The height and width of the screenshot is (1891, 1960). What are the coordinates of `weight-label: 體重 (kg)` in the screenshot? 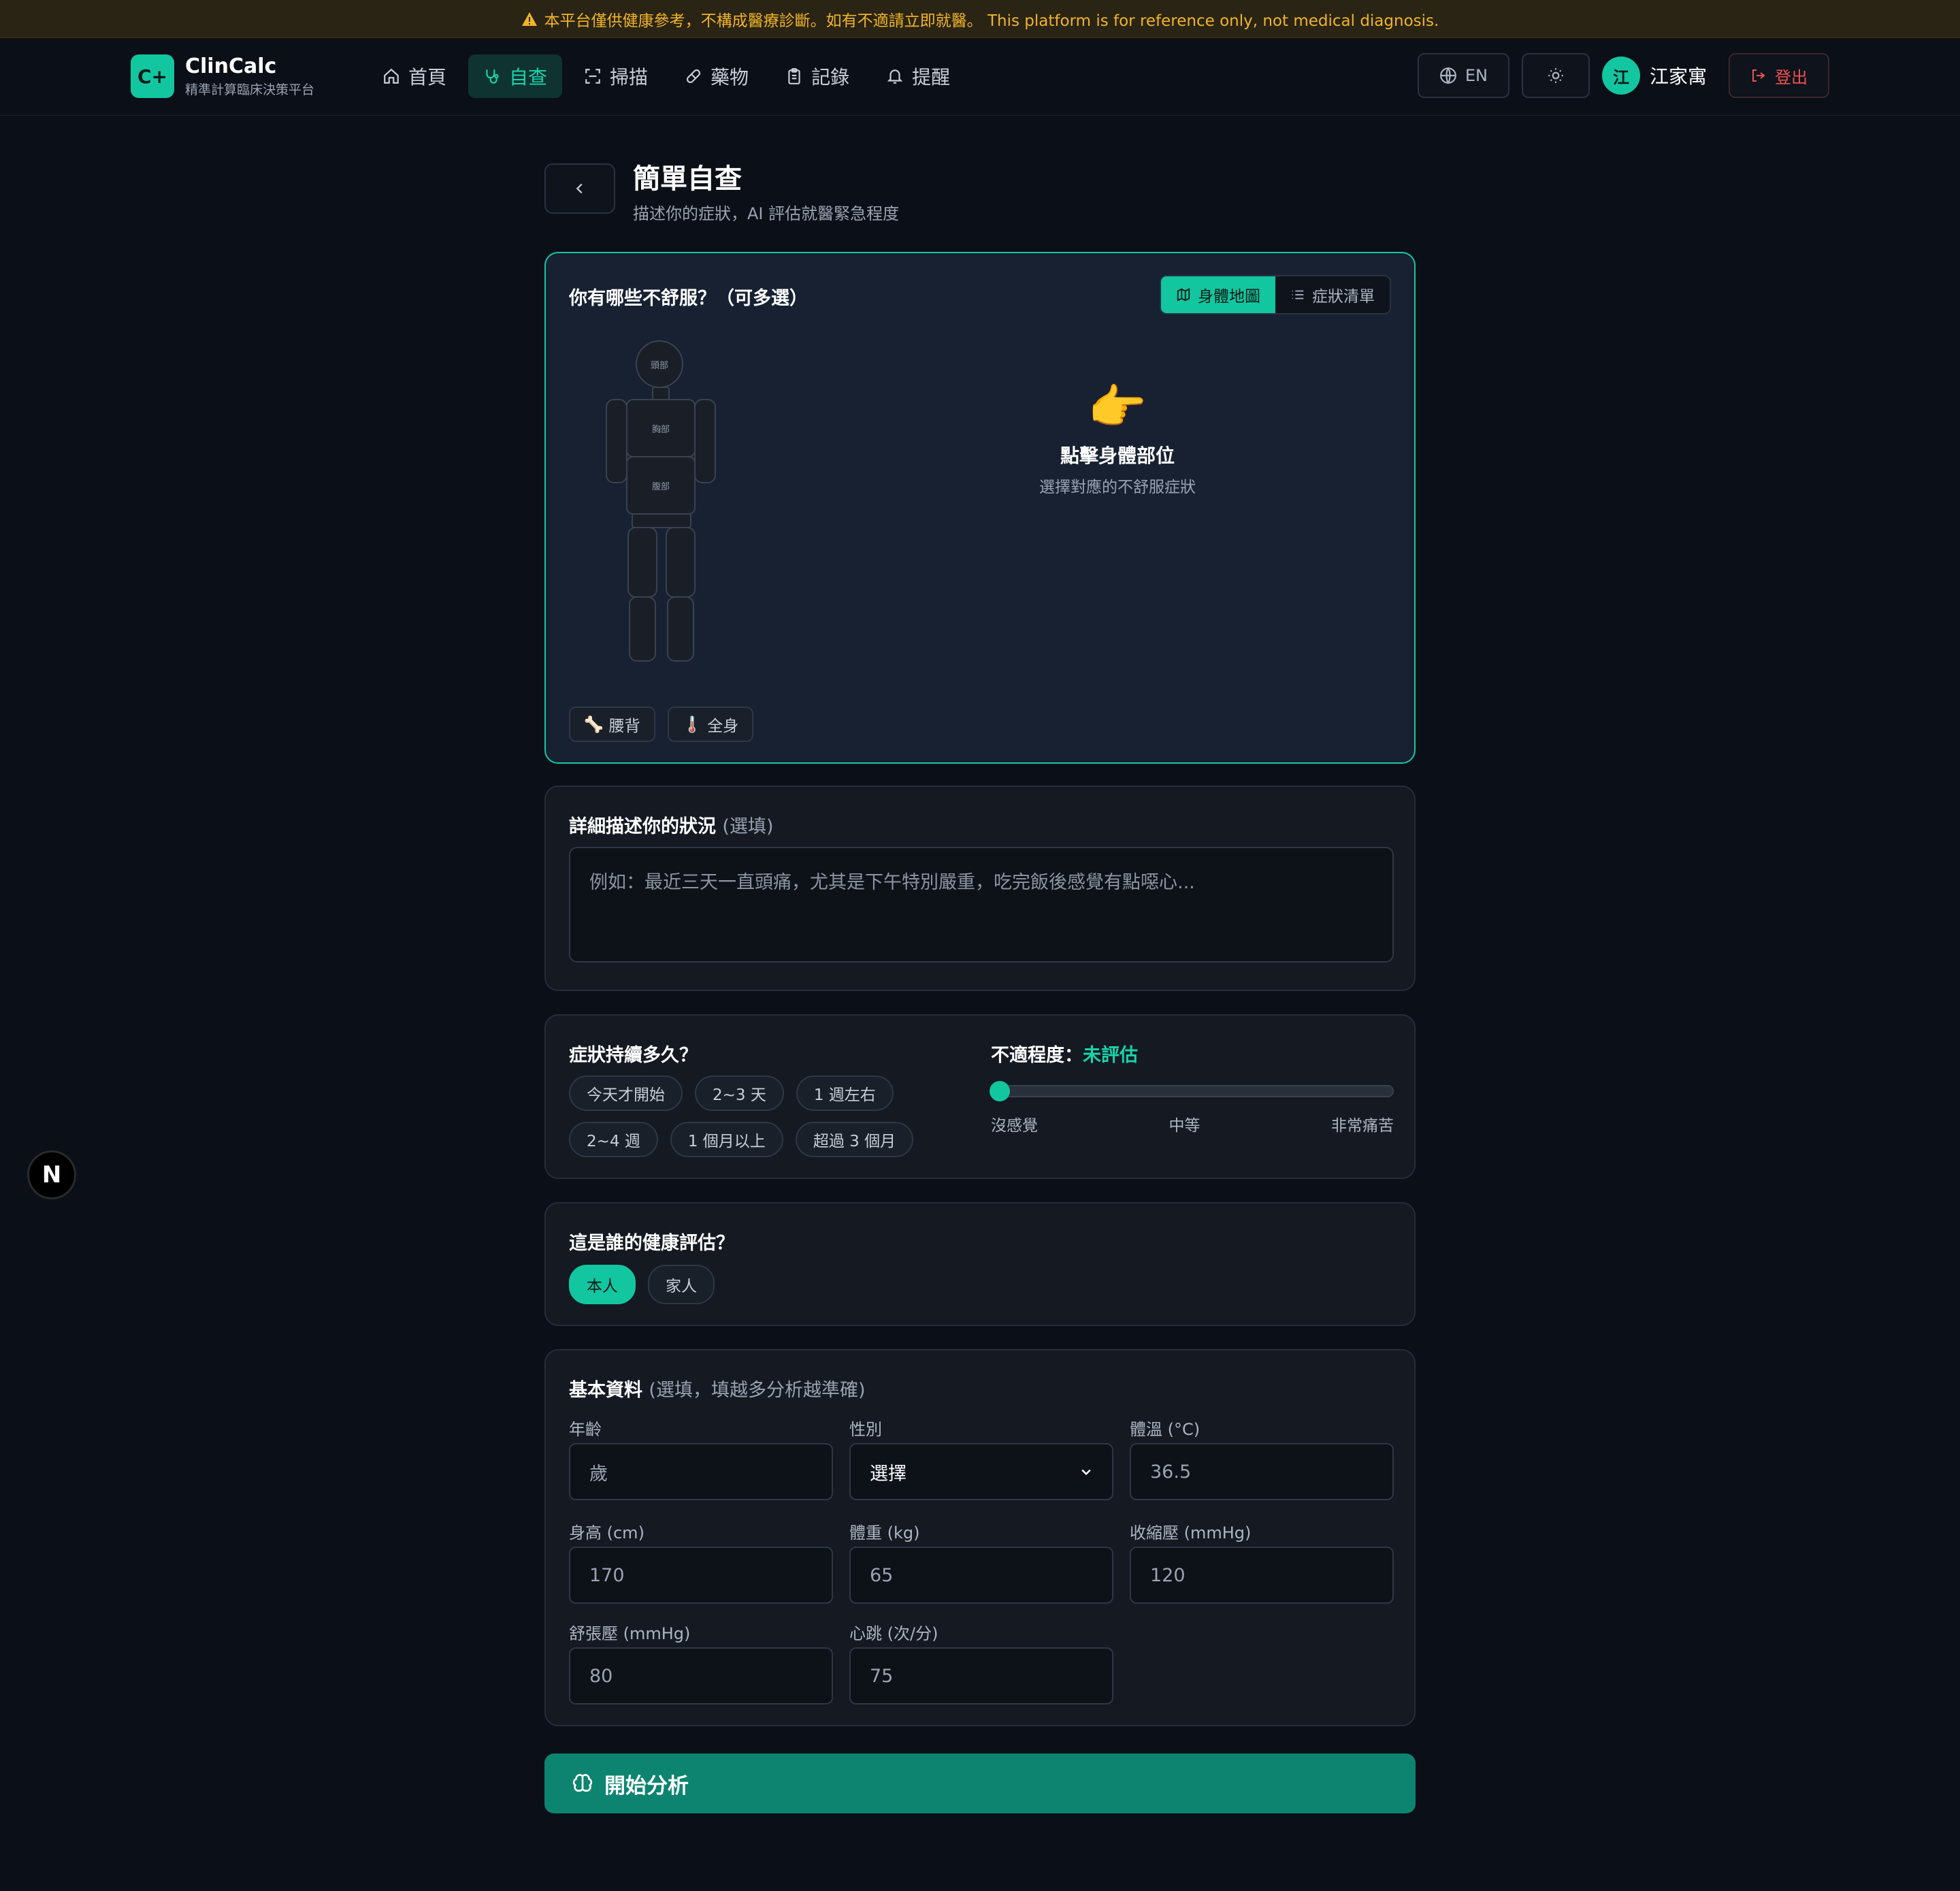 It's located at (885, 1532).